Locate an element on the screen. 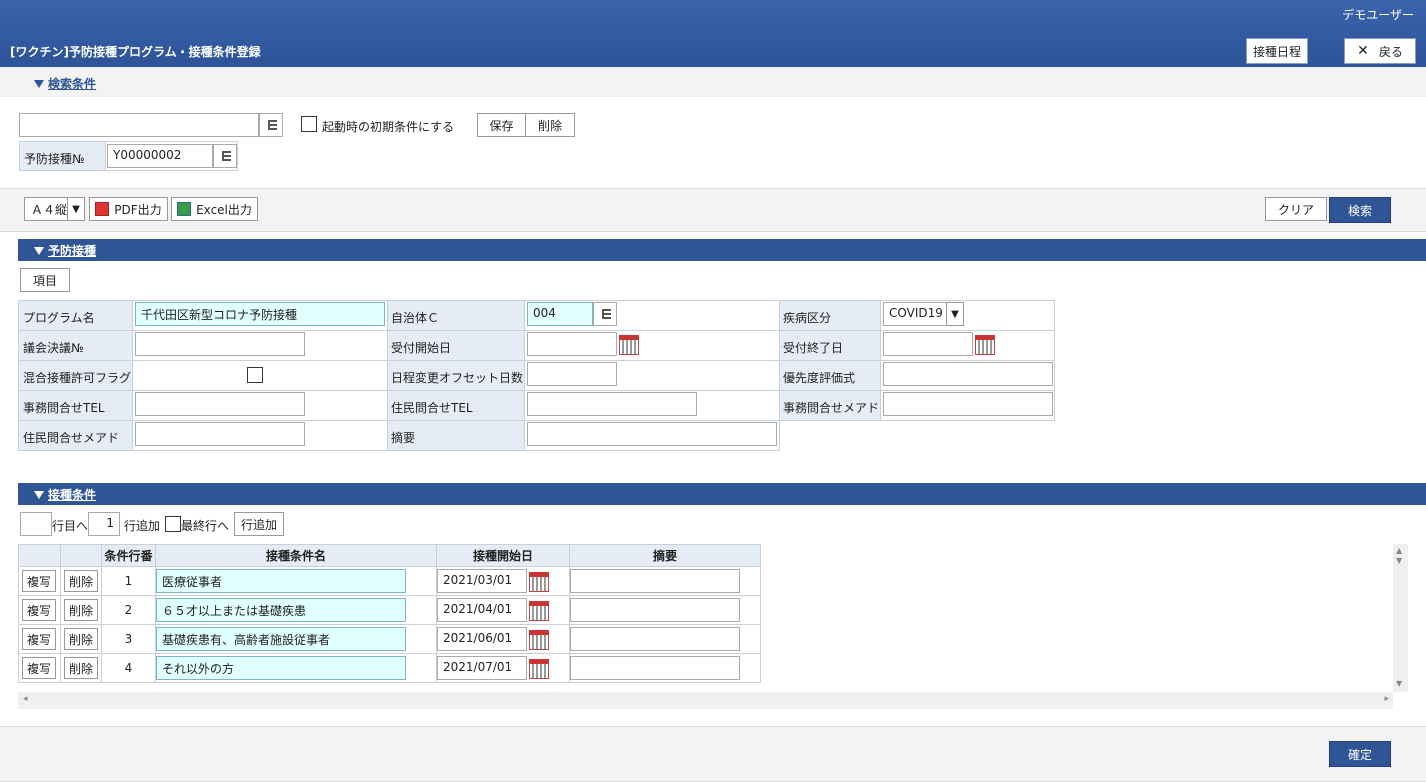 The width and height of the screenshot is (1426, 782). back-button: ✕ 戻る is located at coordinates (1380, 51).